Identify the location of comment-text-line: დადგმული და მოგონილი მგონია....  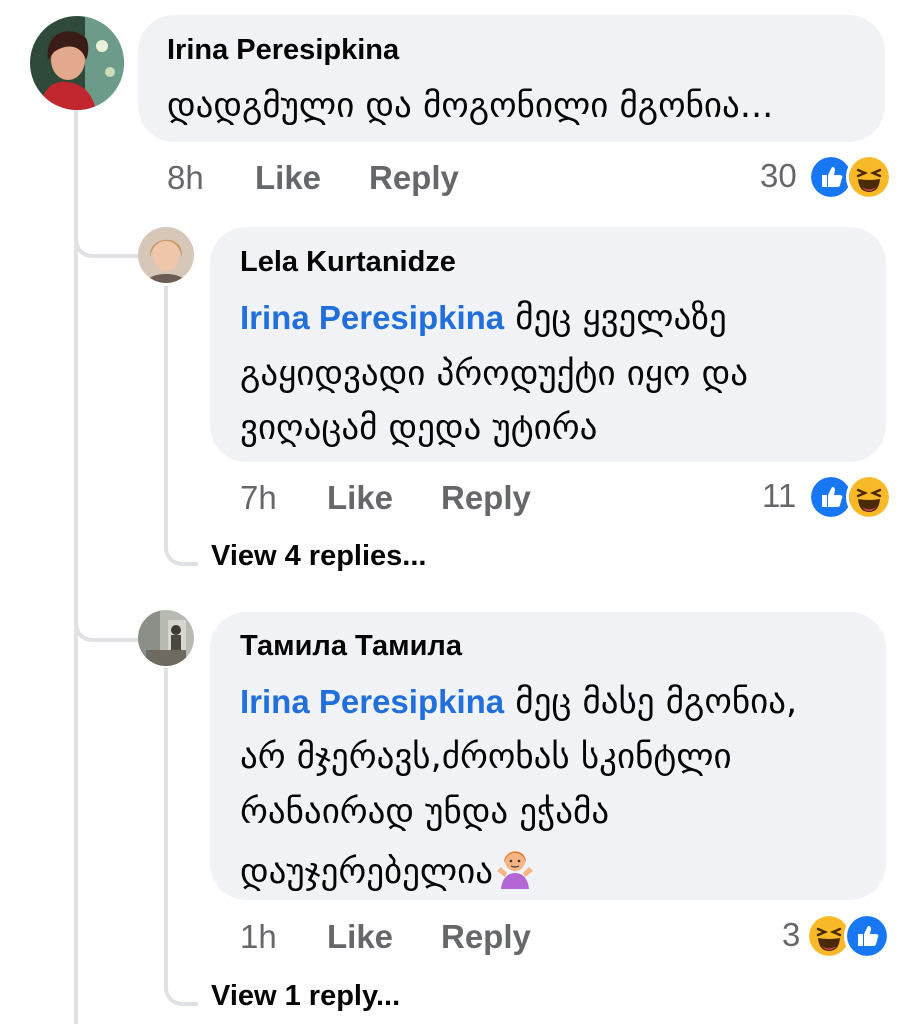
(470, 106).